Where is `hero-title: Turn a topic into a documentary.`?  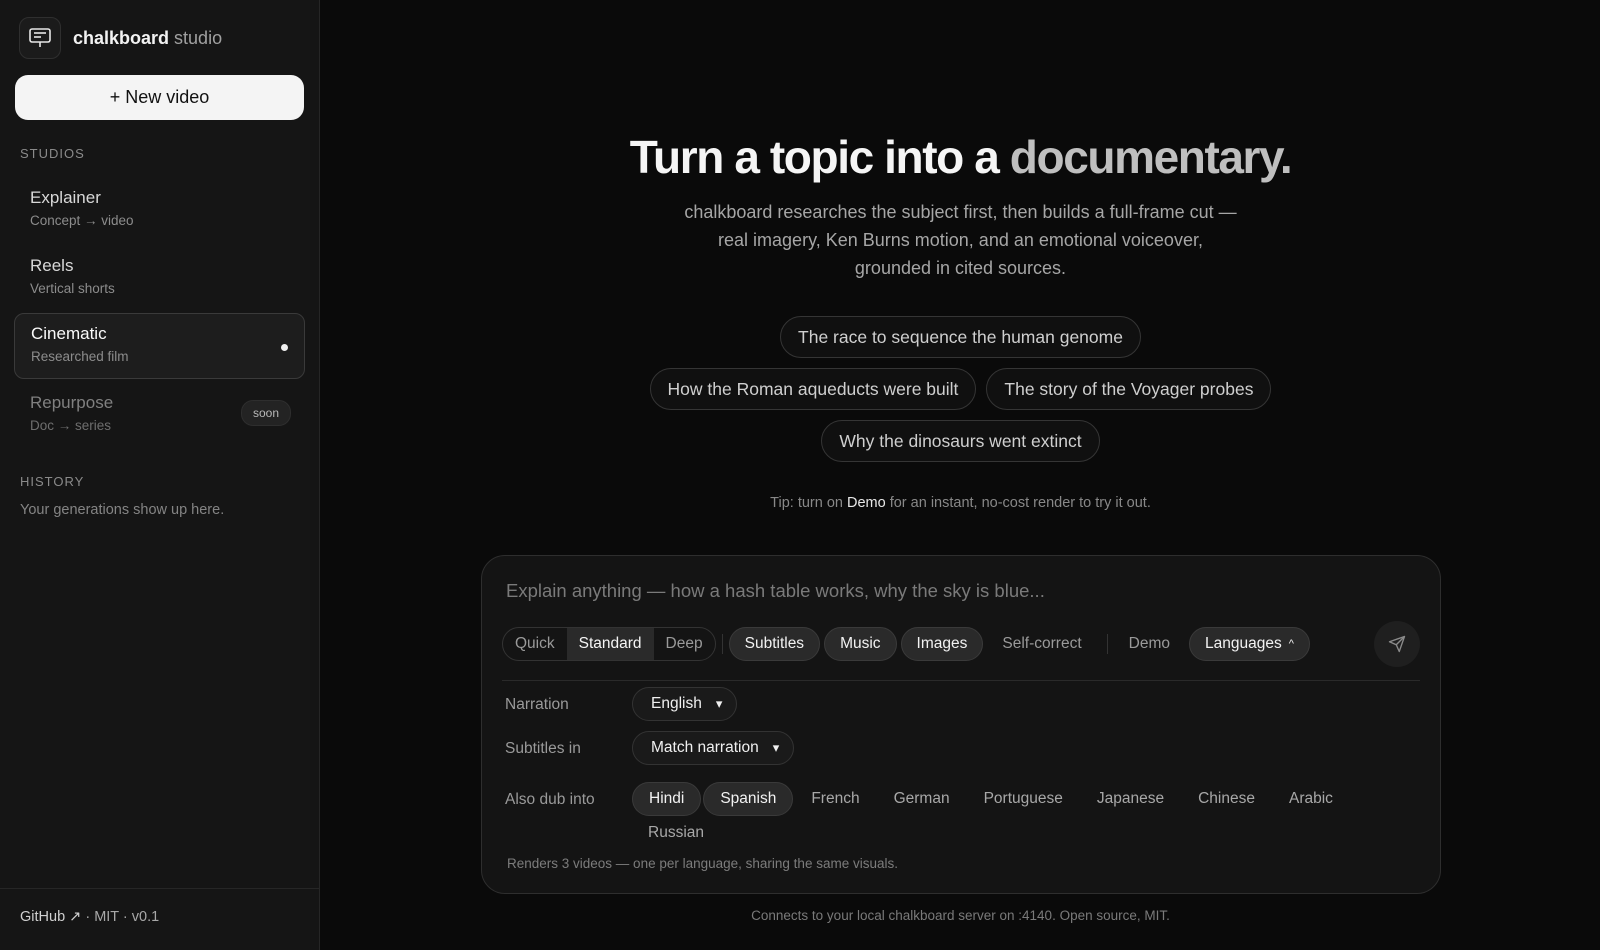
hero-title: Turn a topic into a documentary. is located at coordinates (961, 157).